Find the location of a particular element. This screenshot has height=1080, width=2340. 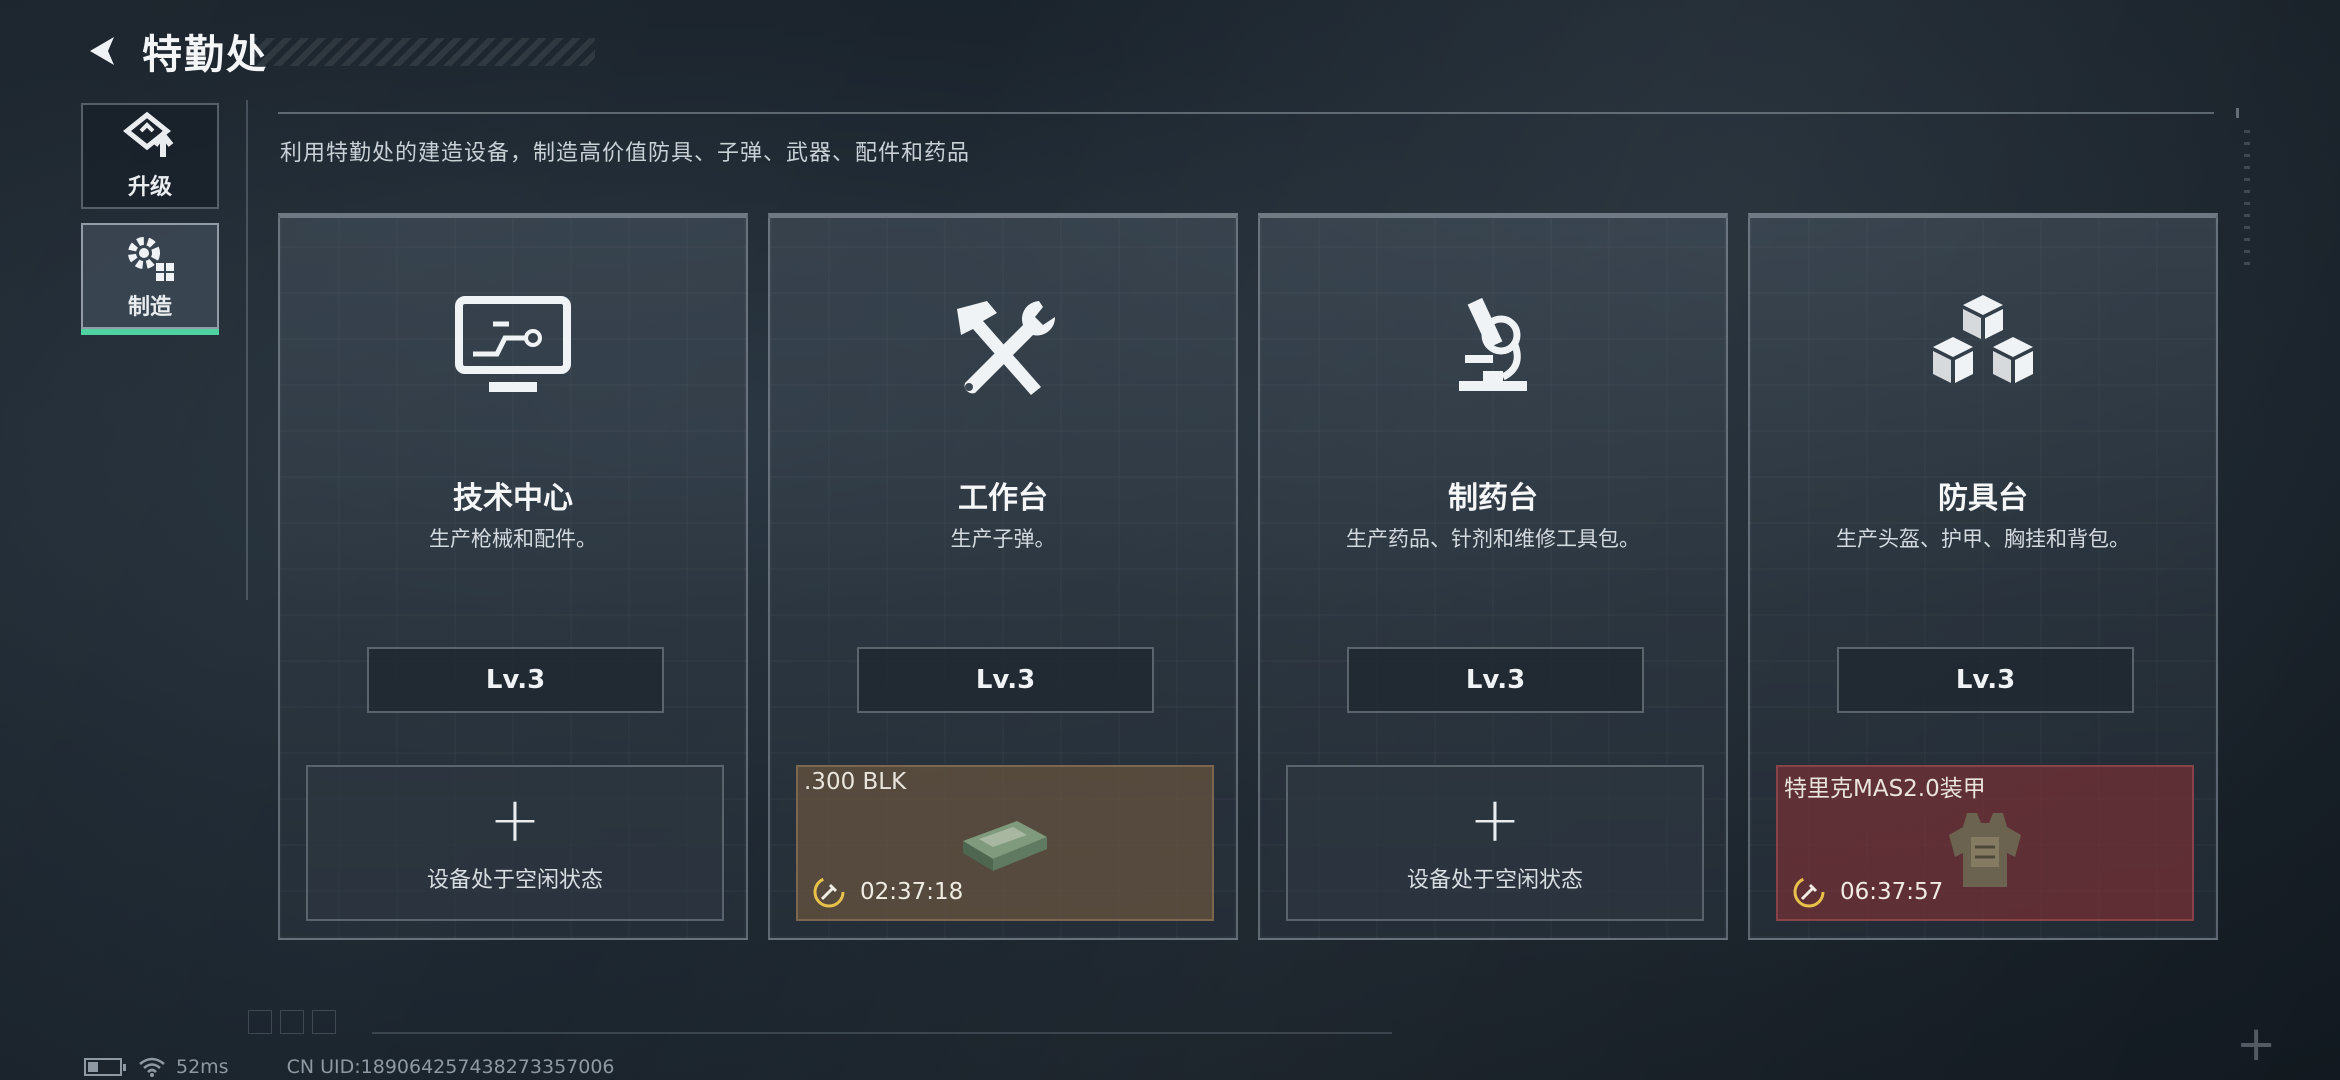

tab-craft-label: 制造 is located at coordinates (149, 307).